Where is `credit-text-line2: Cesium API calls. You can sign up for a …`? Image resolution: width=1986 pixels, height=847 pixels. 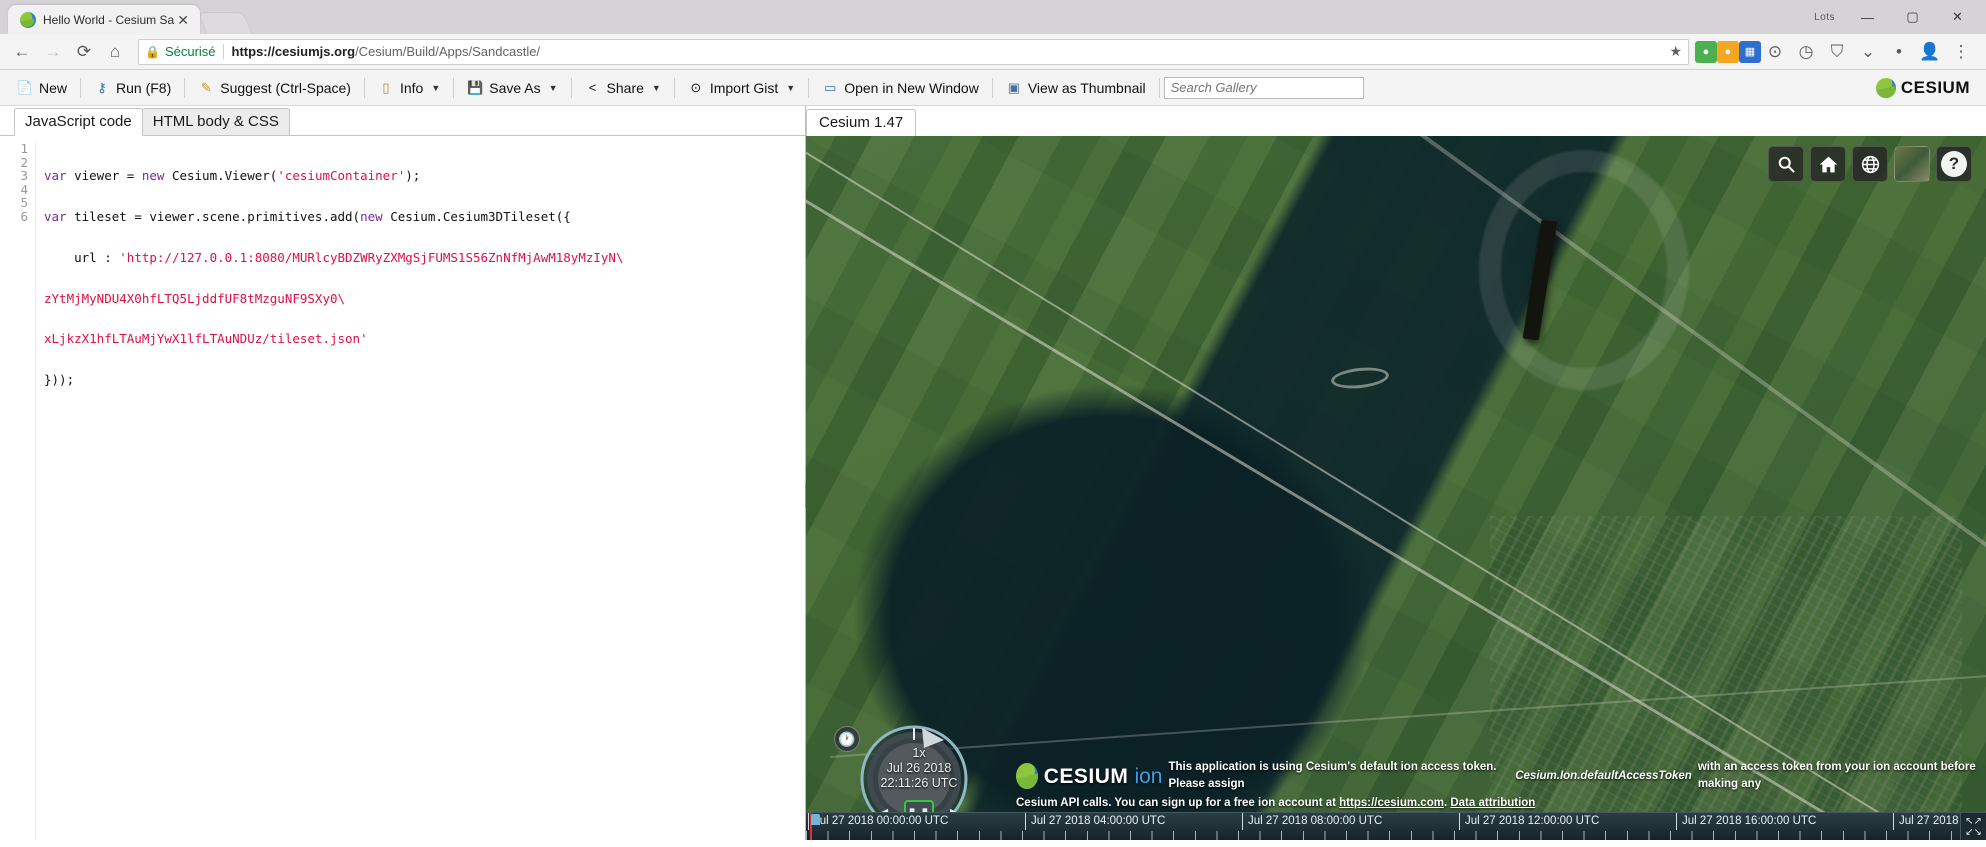
credit-text-line2: Cesium API calls. You can sign up for a … is located at coordinates (1501, 803).